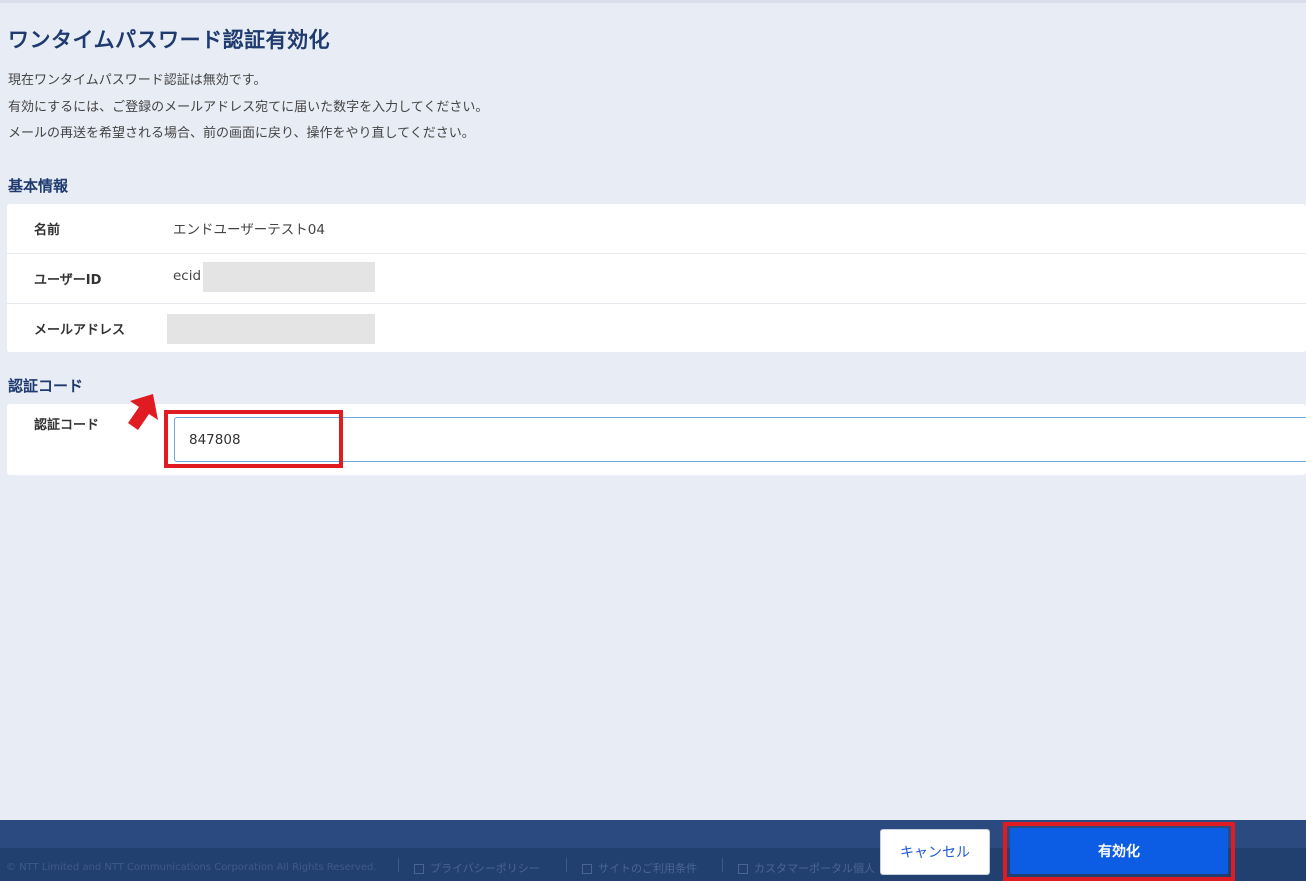 This screenshot has height=881, width=1306. I want to click on cancel-button: キャンセル, so click(935, 852).